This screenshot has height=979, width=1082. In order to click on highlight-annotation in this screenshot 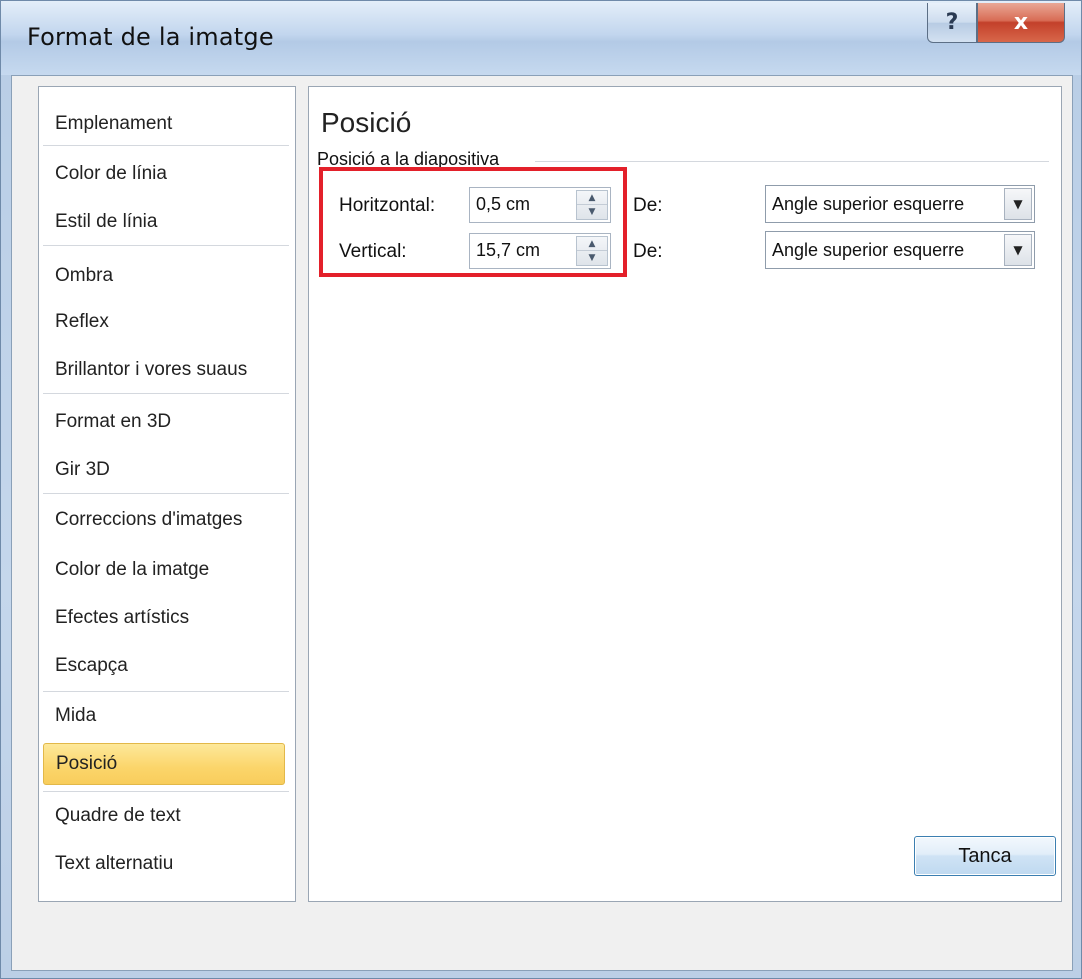, I will do `click(473, 222)`.